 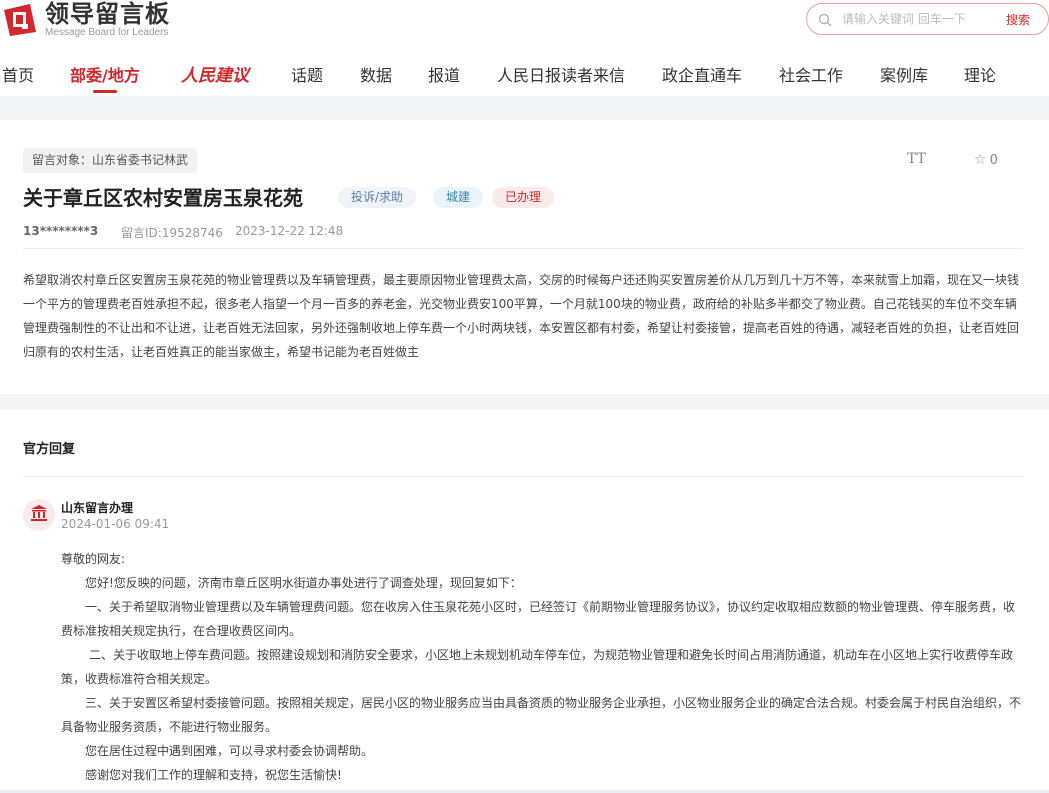 What do you see at coordinates (811, 74) in the screenshot?
I see `nav-item-social-work: 社会工作` at bounding box center [811, 74].